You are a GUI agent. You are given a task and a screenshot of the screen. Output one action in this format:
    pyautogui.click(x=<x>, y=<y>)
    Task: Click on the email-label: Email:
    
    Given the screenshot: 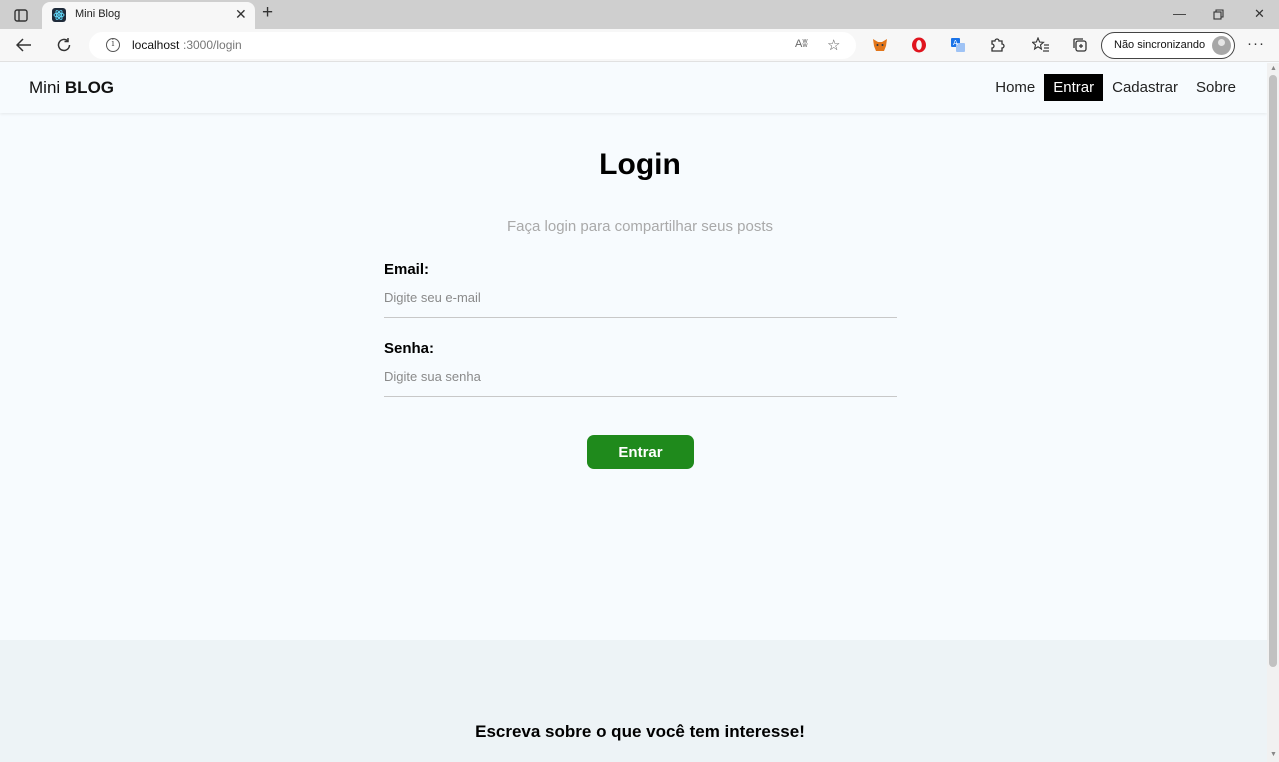 What is the action you would take?
    pyautogui.click(x=407, y=269)
    